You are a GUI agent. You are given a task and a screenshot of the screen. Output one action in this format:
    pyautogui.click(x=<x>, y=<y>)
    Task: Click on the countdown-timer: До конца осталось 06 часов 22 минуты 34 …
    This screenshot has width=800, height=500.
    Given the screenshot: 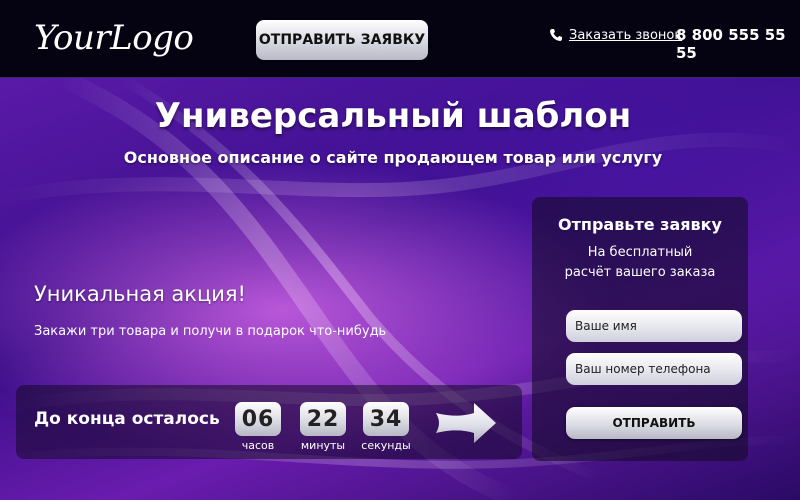 What is the action you would take?
    pyautogui.click(x=269, y=422)
    